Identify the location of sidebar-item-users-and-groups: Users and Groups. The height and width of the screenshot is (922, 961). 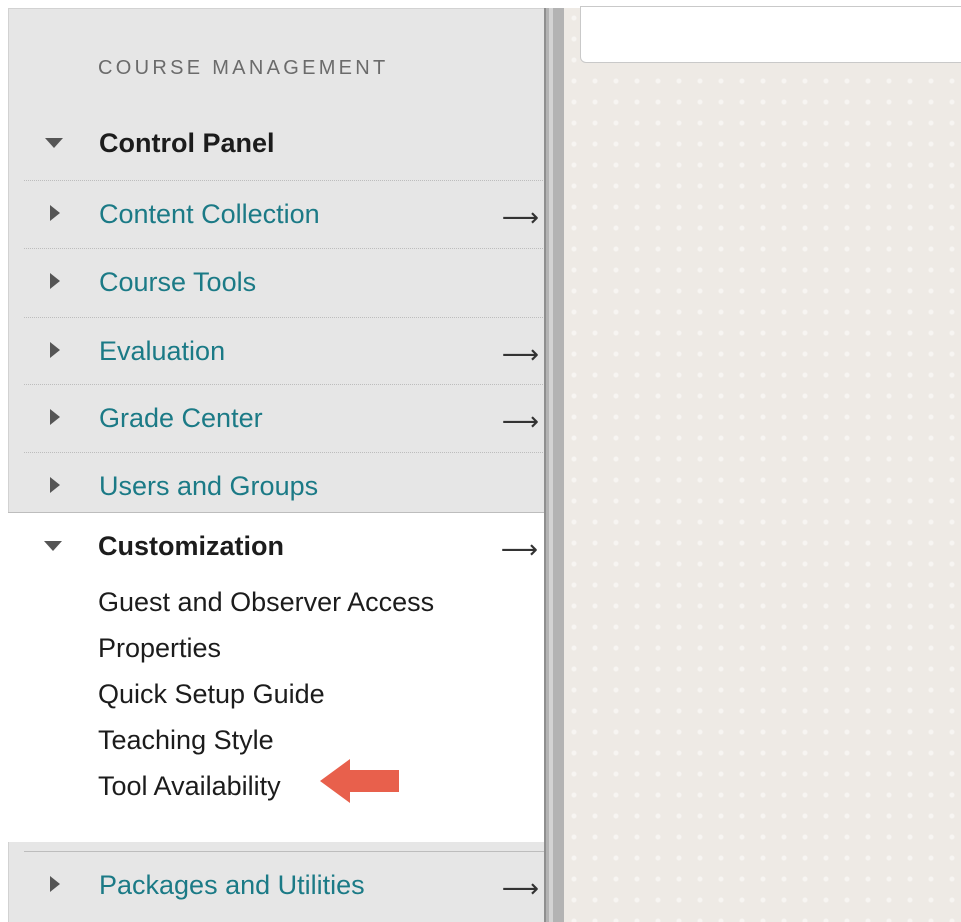
(284, 486).